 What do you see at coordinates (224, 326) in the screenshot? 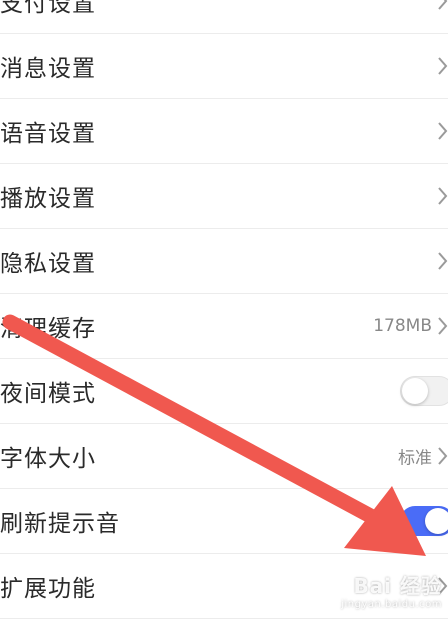
I see `settings-item-clear-cache: 清理缓存 178MB` at bounding box center [224, 326].